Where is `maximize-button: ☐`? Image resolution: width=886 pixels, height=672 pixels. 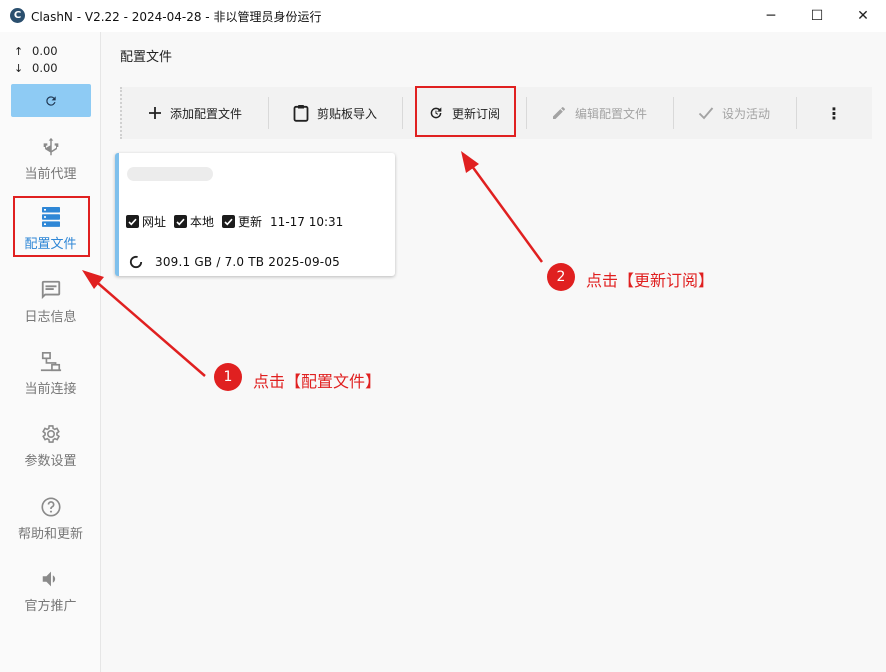 maximize-button: ☐ is located at coordinates (817, 16).